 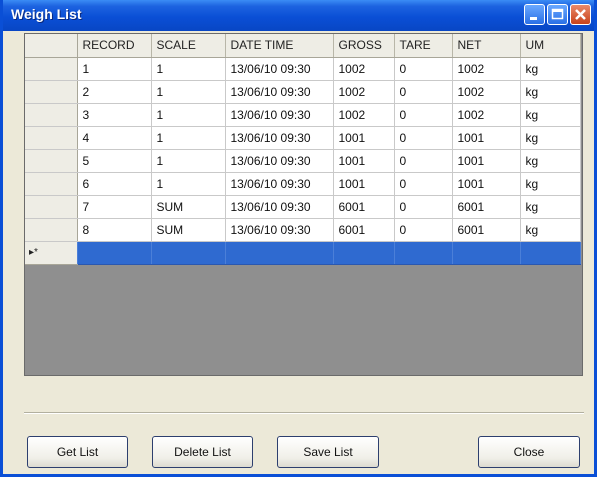 I want to click on window-title: Weigh List, so click(x=46, y=14).